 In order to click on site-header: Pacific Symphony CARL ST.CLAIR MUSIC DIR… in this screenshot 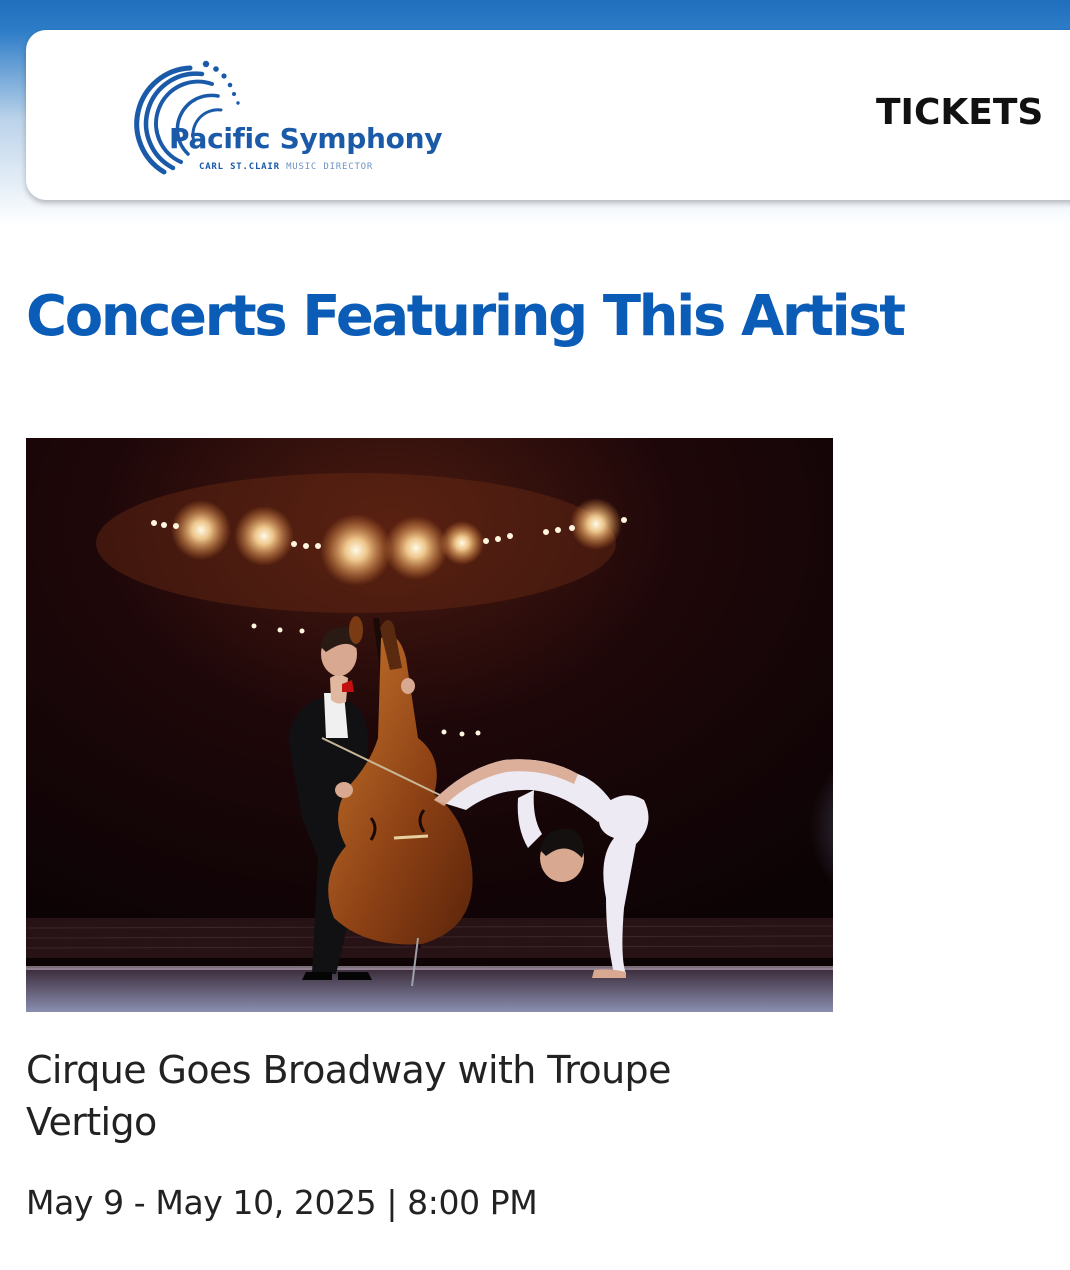, I will do `click(548, 115)`.